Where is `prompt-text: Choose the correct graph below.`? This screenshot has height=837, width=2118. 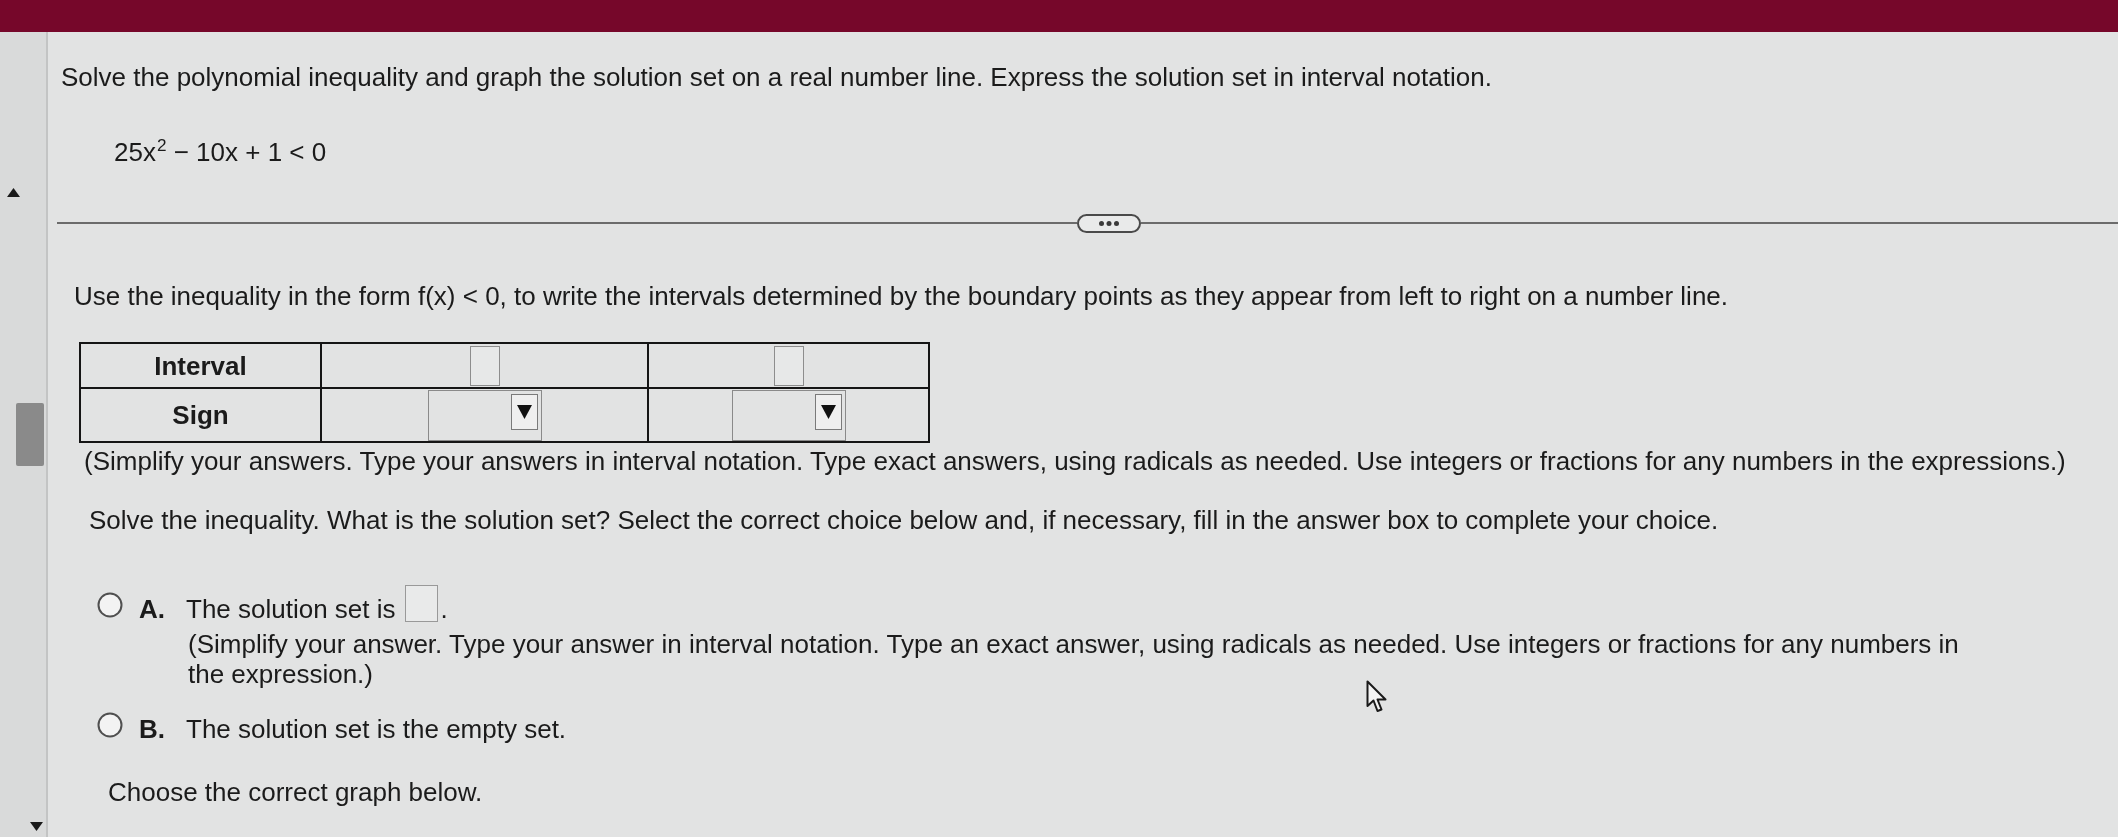 prompt-text: Choose the correct graph below. is located at coordinates (295, 792).